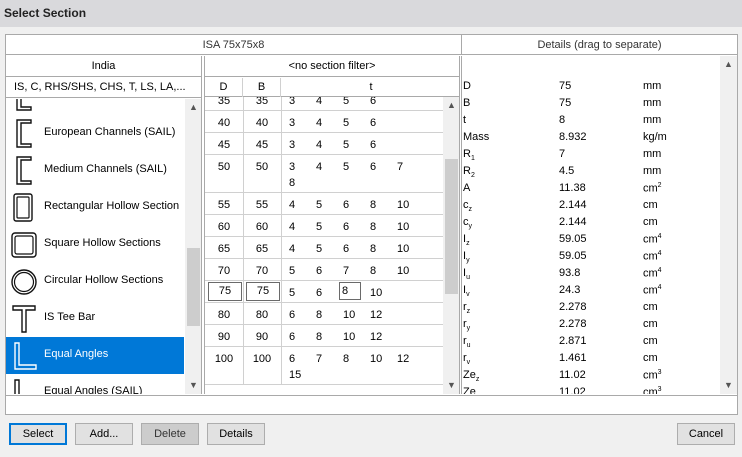  What do you see at coordinates (324, 104) in the screenshot?
I see `table-row: 35 35 3 4 5 6` at bounding box center [324, 104].